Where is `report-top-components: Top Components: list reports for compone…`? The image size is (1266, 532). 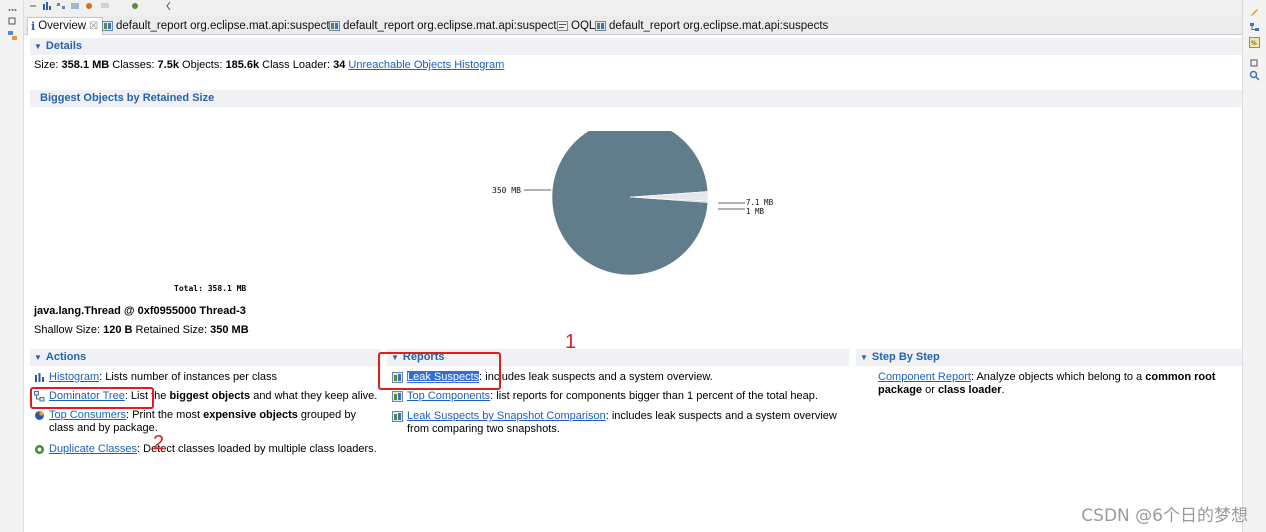
report-top-components: Top Components: list reports for compone… is located at coordinates (619, 396).